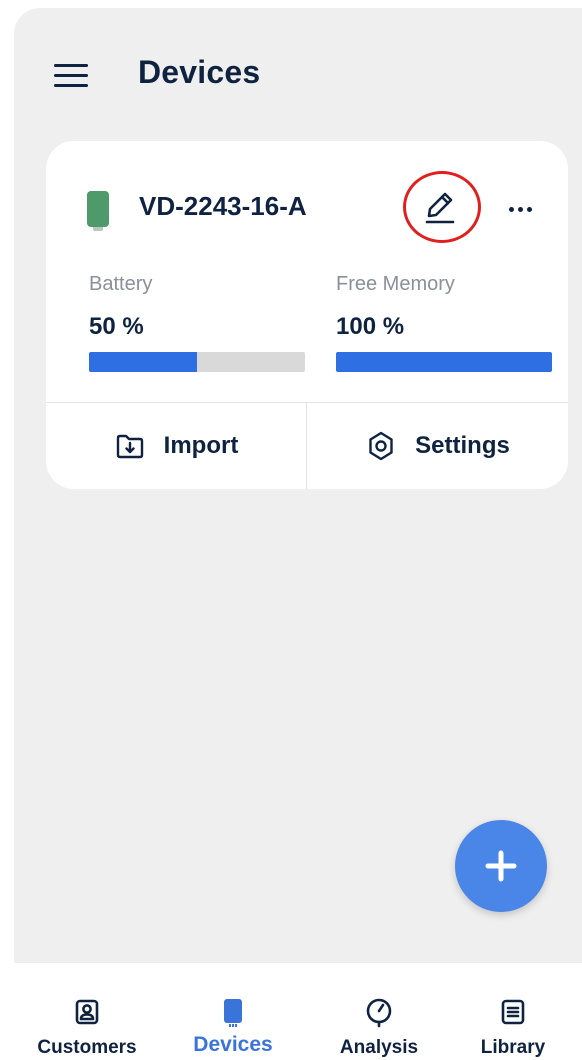 Image resolution: width=582 pixels, height=1060 pixels. What do you see at coordinates (298, 73) in the screenshot?
I see `app-header: Devices` at bounding box center [298, 73].